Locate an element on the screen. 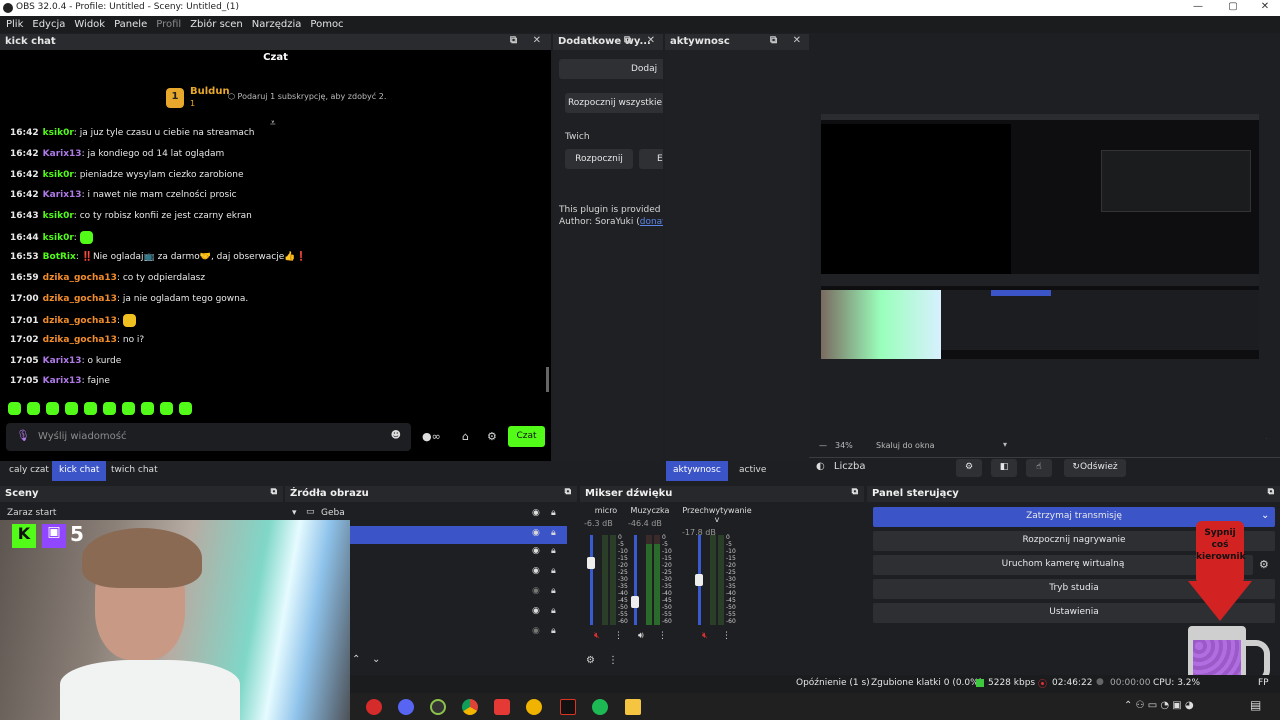 The width and height of the screenshot is (1280, 720). speaker-icon: 🔊︎ is located at coordinates (641, 636).